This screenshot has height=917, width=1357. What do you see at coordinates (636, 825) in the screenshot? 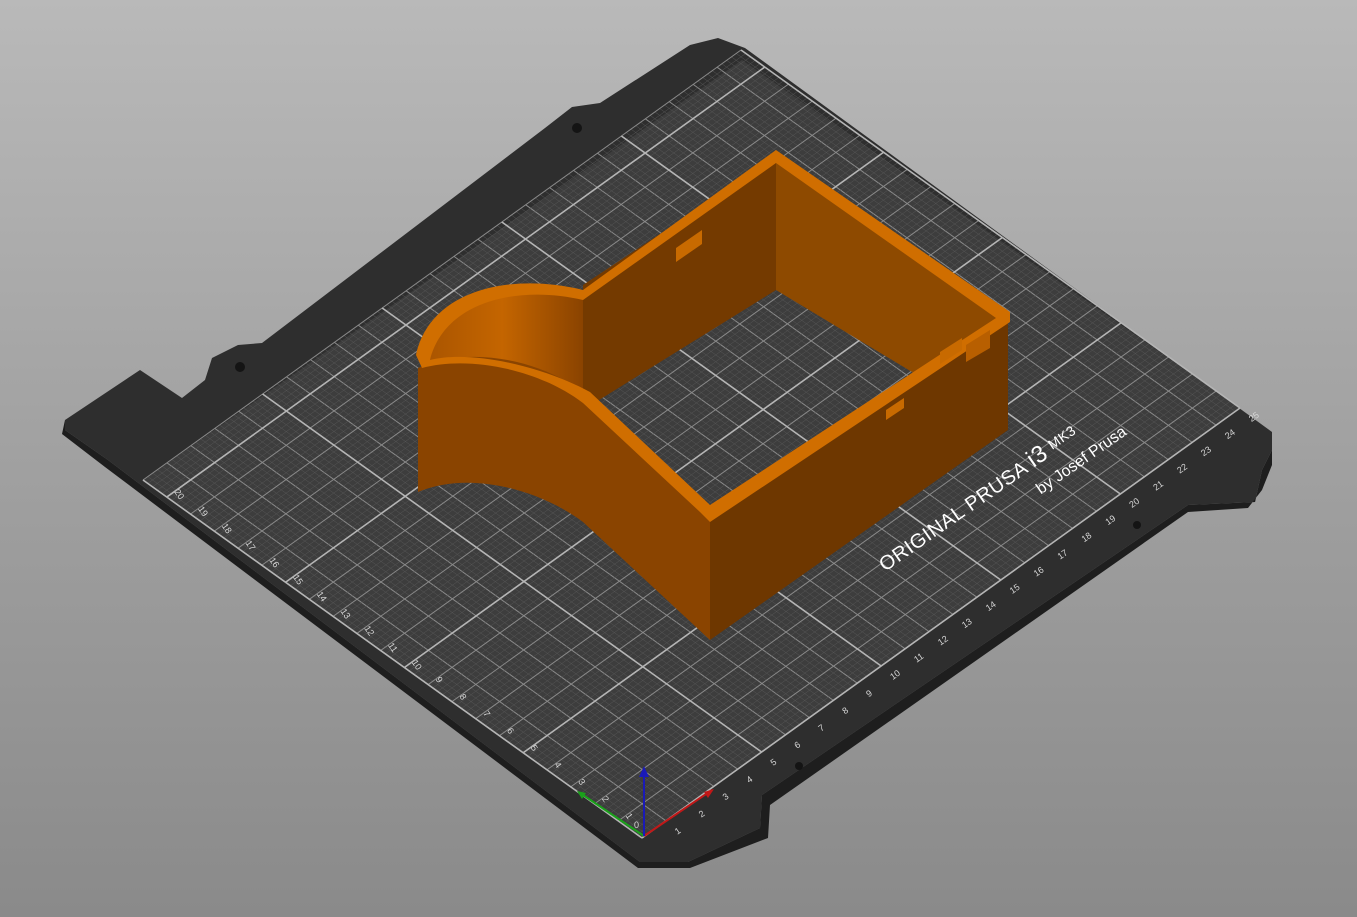
I see `origin-label: 0` at bounding box center [636, 825].